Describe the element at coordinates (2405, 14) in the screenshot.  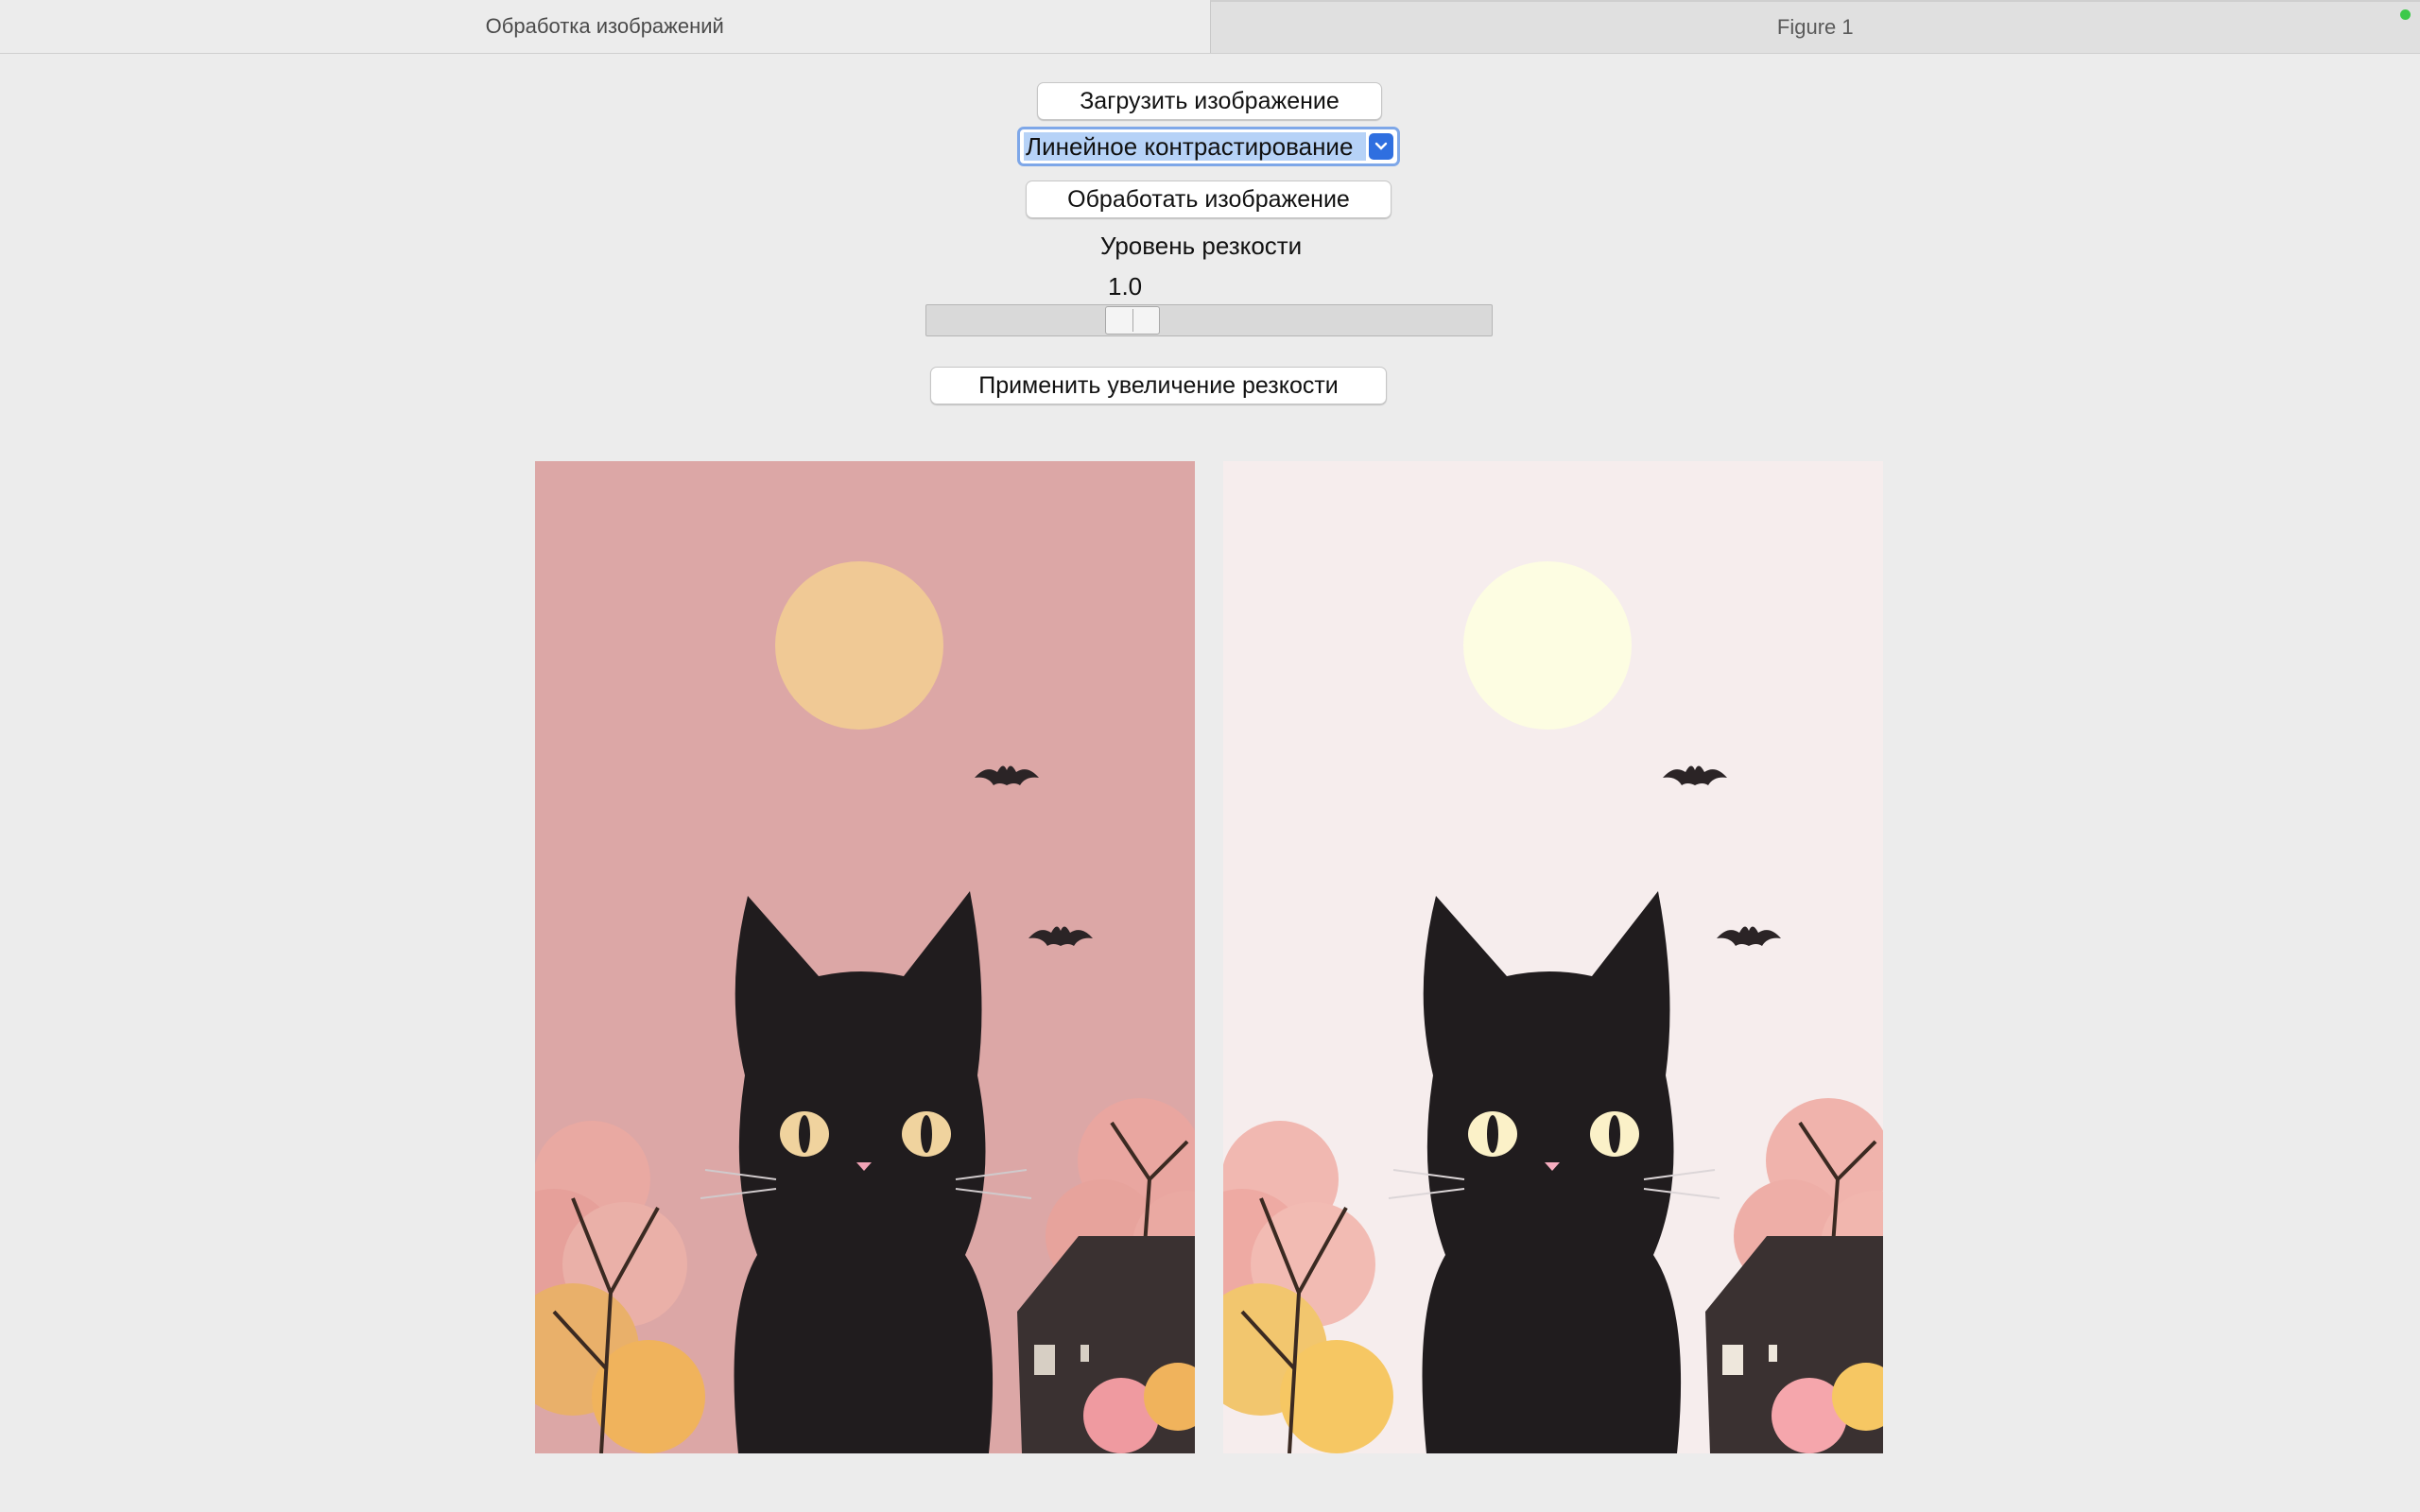
I see `status-indicator-dot` at that location.